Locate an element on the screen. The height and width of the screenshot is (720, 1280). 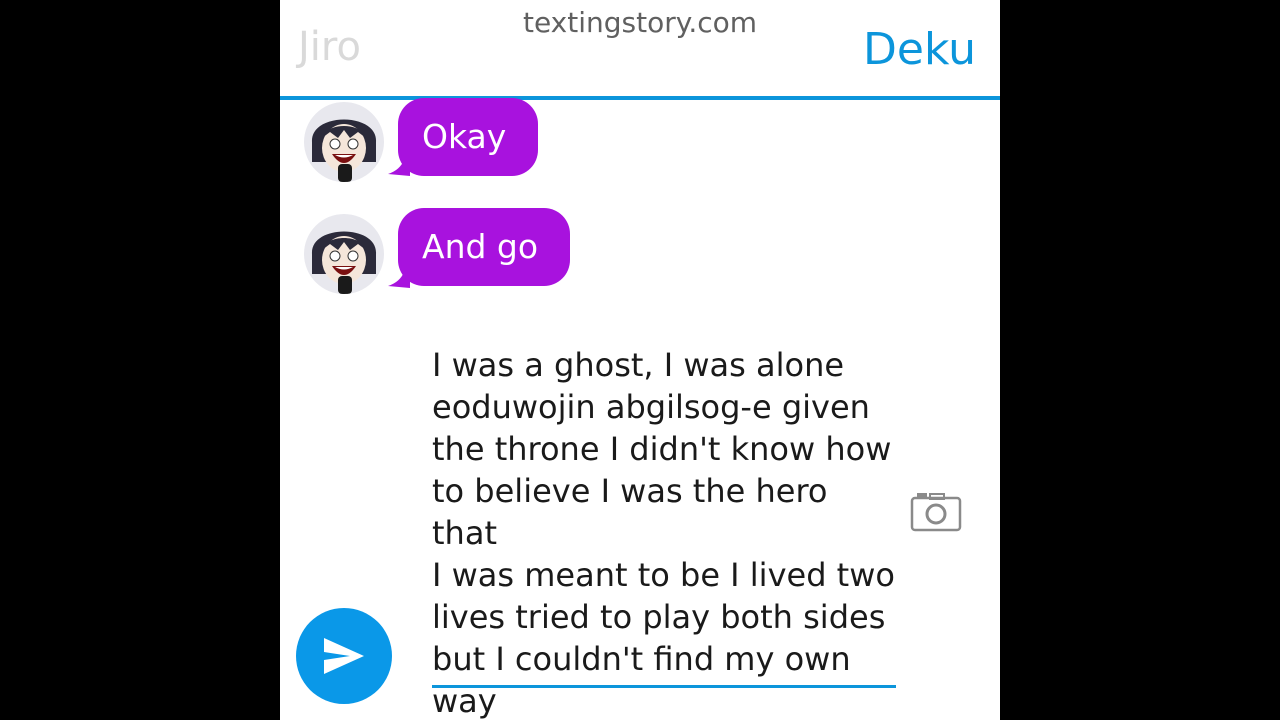
header-divider is located at coordinates (640, 98).